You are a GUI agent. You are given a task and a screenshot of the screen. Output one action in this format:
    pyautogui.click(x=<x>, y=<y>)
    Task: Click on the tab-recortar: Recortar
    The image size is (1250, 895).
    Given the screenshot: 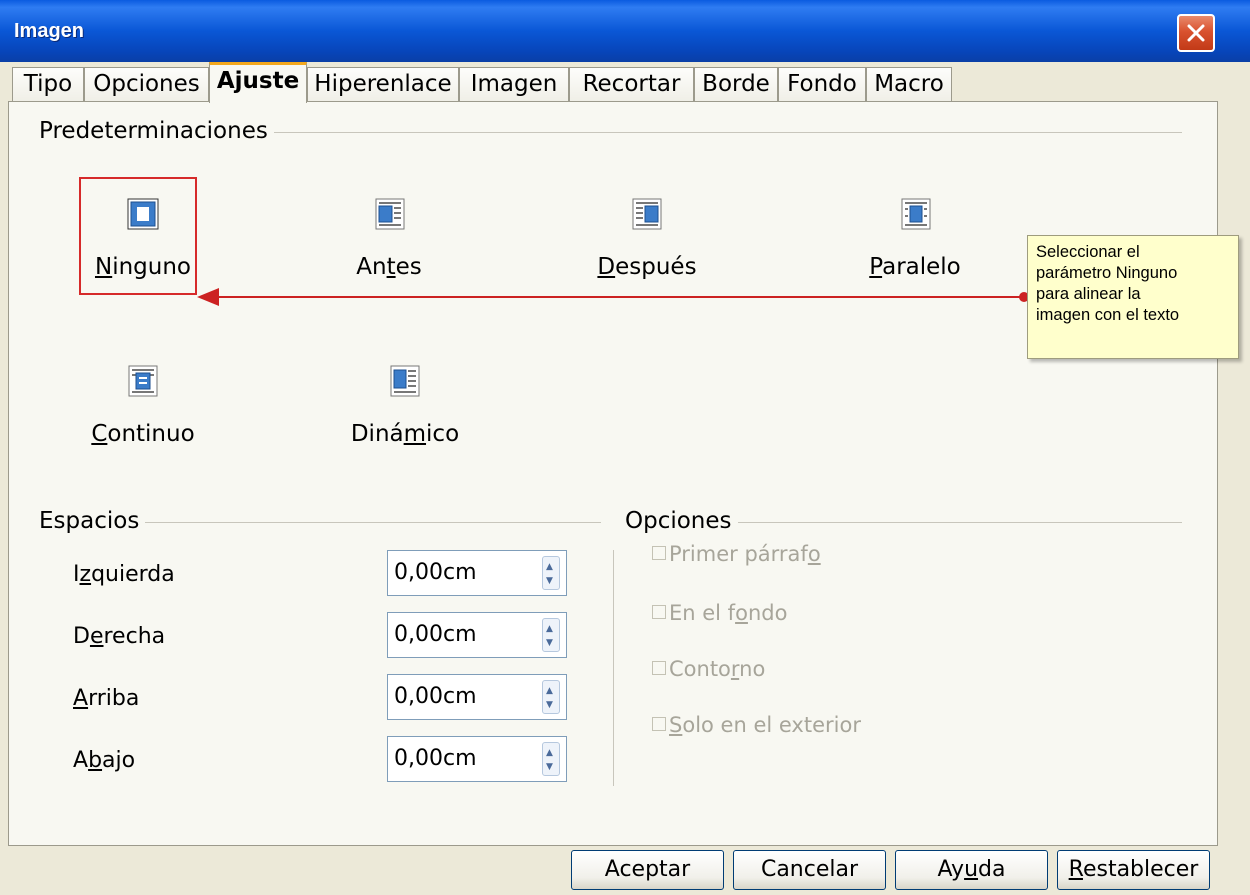 What is the action you would take?
    pyautogui.click(x=631, y=84)
    